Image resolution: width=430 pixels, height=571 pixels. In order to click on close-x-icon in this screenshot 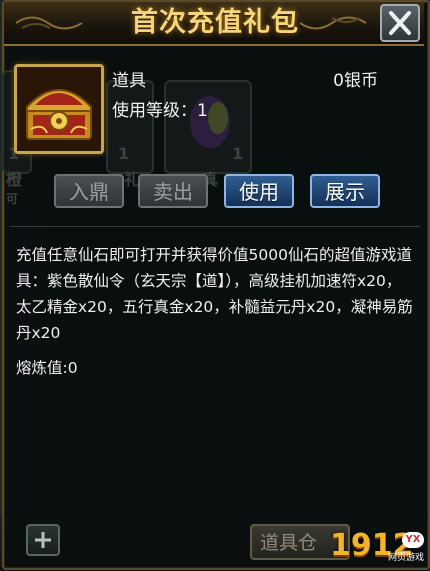, I will do `click(400, 23)`.